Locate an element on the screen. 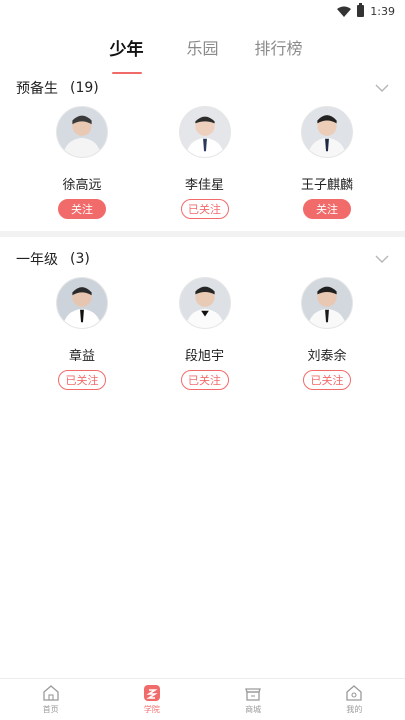  member-name: 王子麒麟 is located at coordinates (326, 185).